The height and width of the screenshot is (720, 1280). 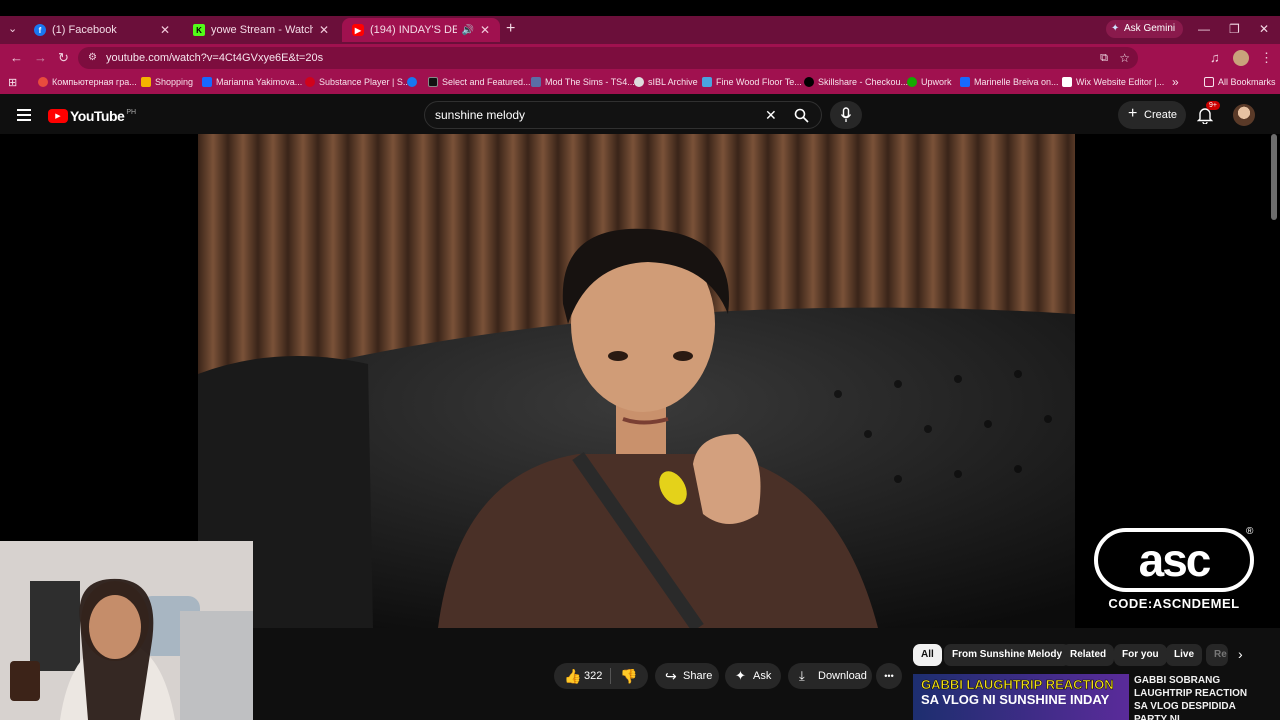 I want to click on chip-for-you: For you, so click(x=1140, y=655).